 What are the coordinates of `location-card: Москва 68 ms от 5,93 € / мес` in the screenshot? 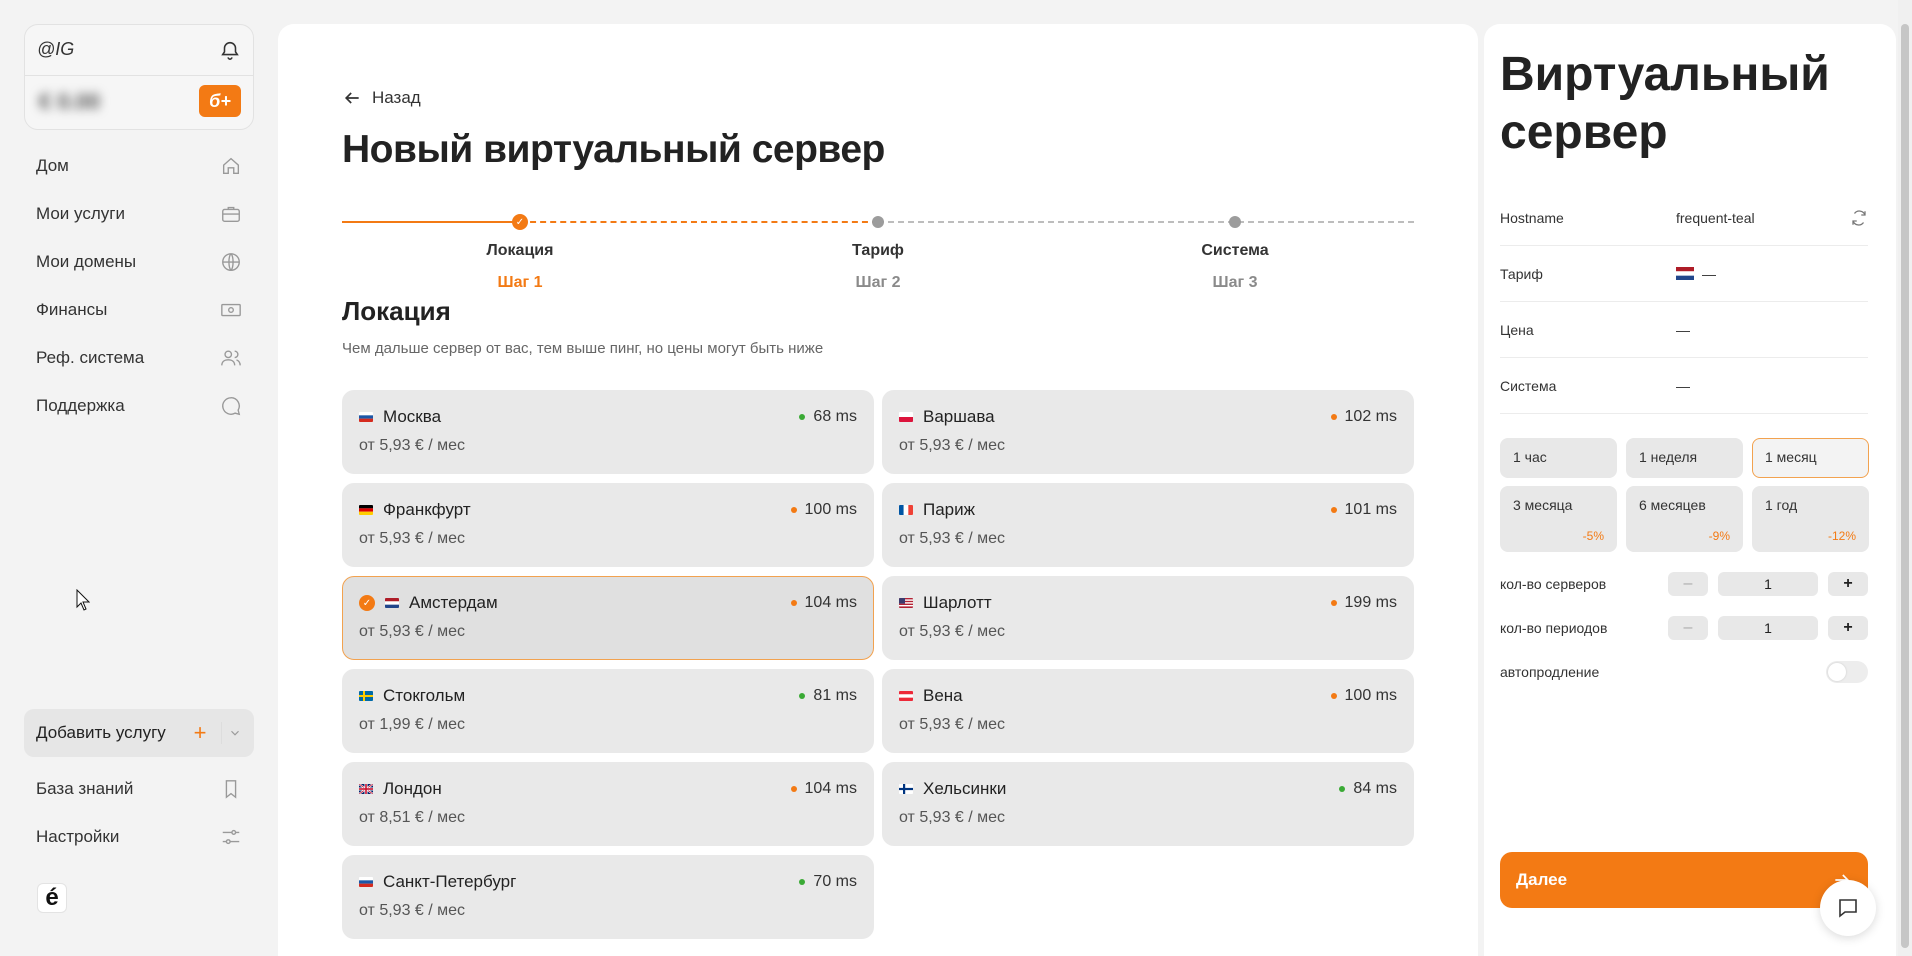 It's located at (608, 432).